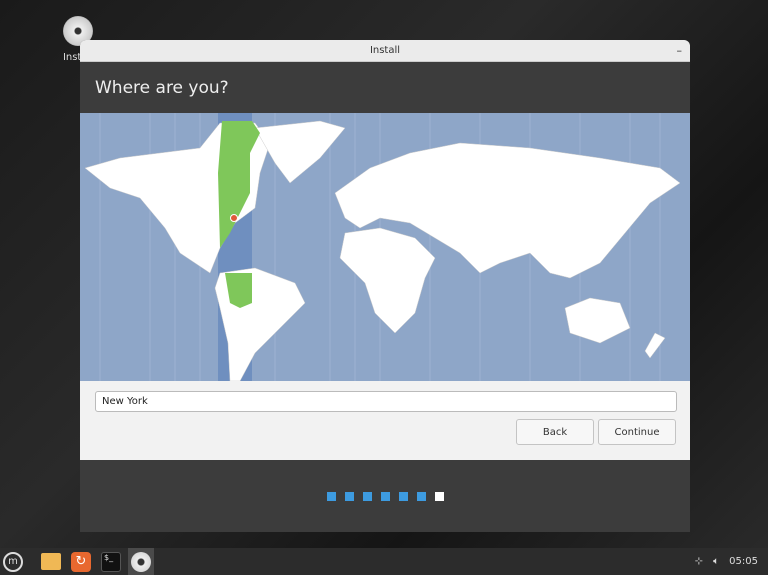 The height and width of the screenshot is (575, 768). I want to click on terminal-icon: $_, so click(111, 561).